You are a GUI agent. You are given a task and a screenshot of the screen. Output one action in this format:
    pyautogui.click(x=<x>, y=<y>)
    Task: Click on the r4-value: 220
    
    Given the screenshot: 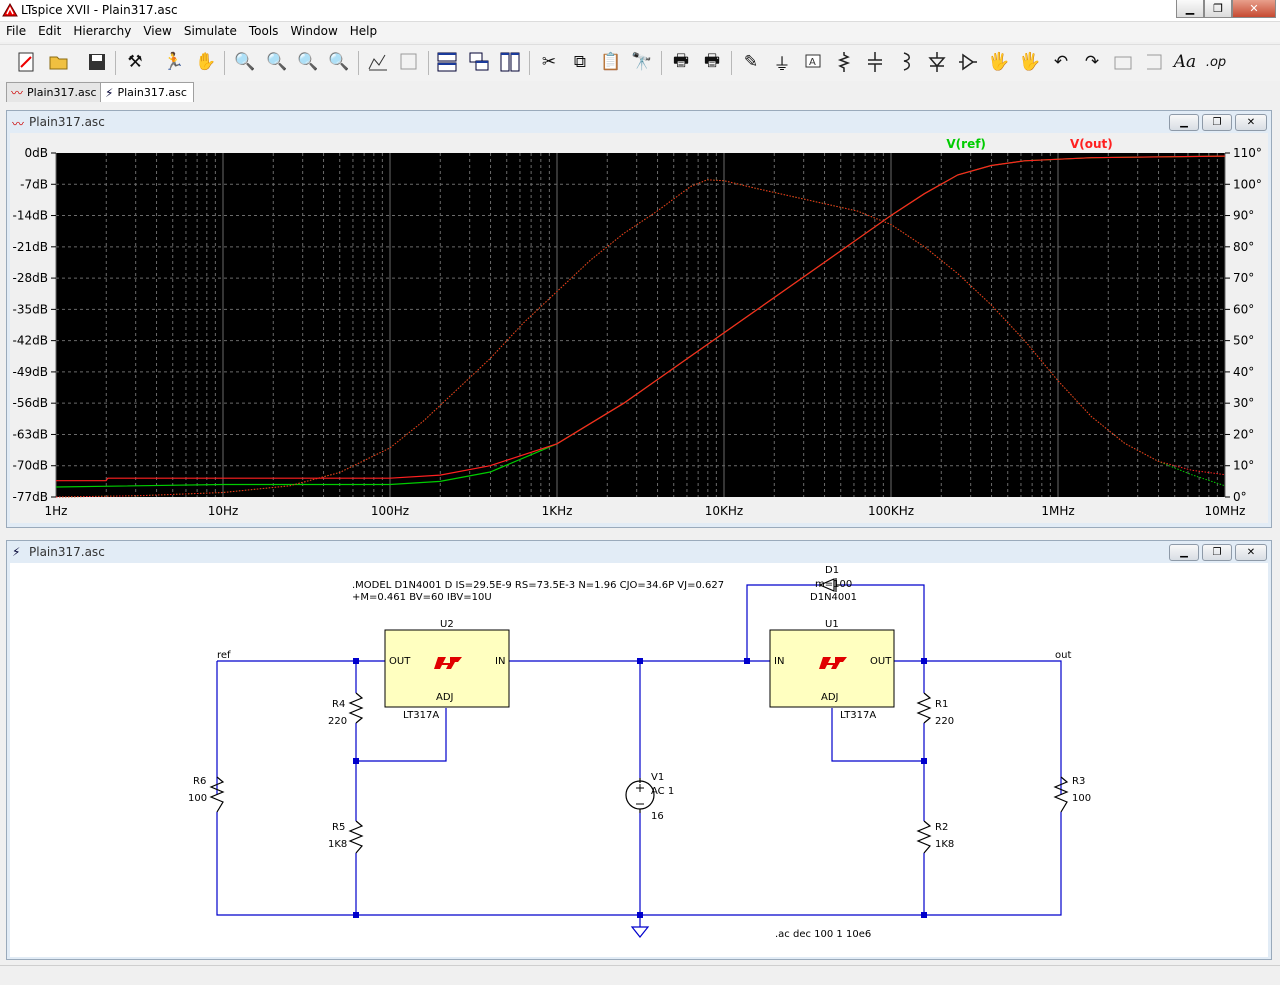 What is the action you would take?
    pyautogui.click(x=337, y=721)
    